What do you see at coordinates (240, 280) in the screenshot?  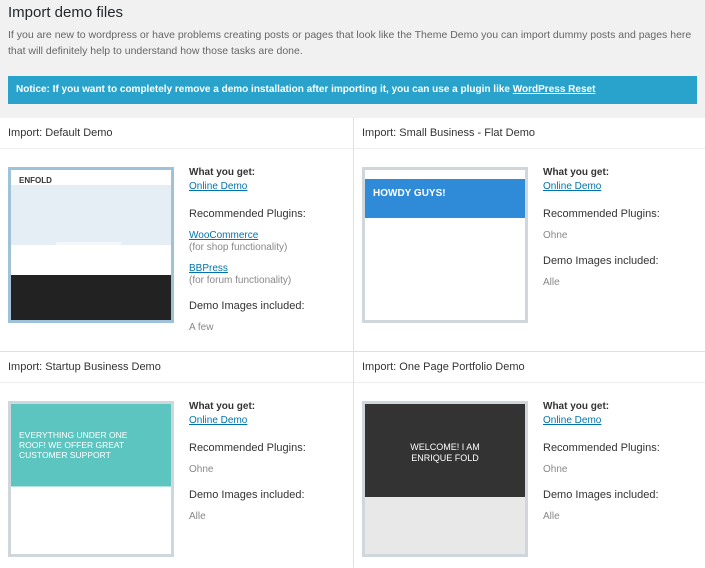 I see `plugin-note: (for forum functionality)` at bounding box center [240, 280].